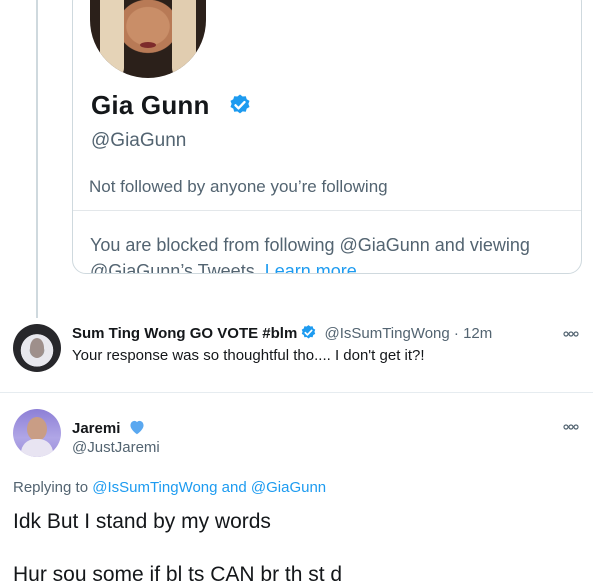 The width and height of the screenshot is (593, 587). I want to click on reply-user-link: @IsSumTingWong, so click(154, 487).